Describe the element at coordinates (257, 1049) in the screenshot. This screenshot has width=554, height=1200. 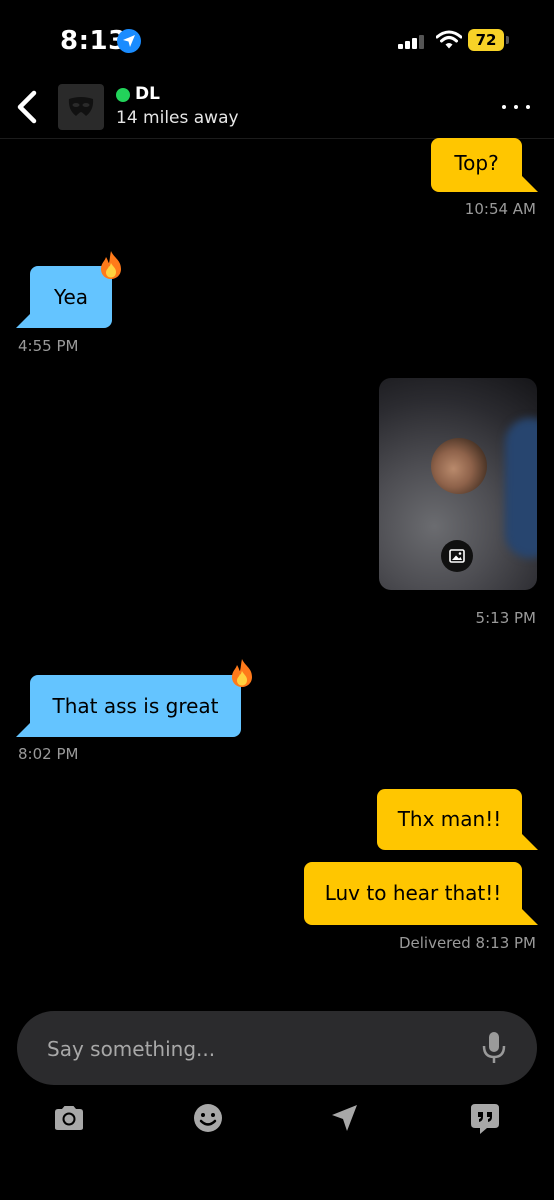
I see `message-input` at that location.